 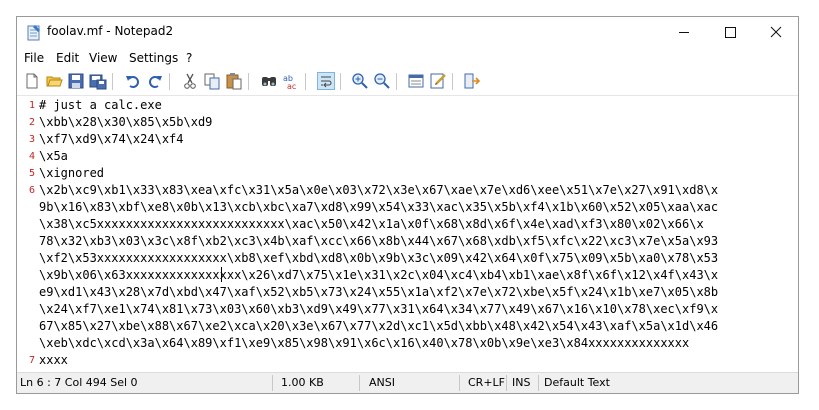 I want to click on new-file-icon, so click(x=32, y=81).